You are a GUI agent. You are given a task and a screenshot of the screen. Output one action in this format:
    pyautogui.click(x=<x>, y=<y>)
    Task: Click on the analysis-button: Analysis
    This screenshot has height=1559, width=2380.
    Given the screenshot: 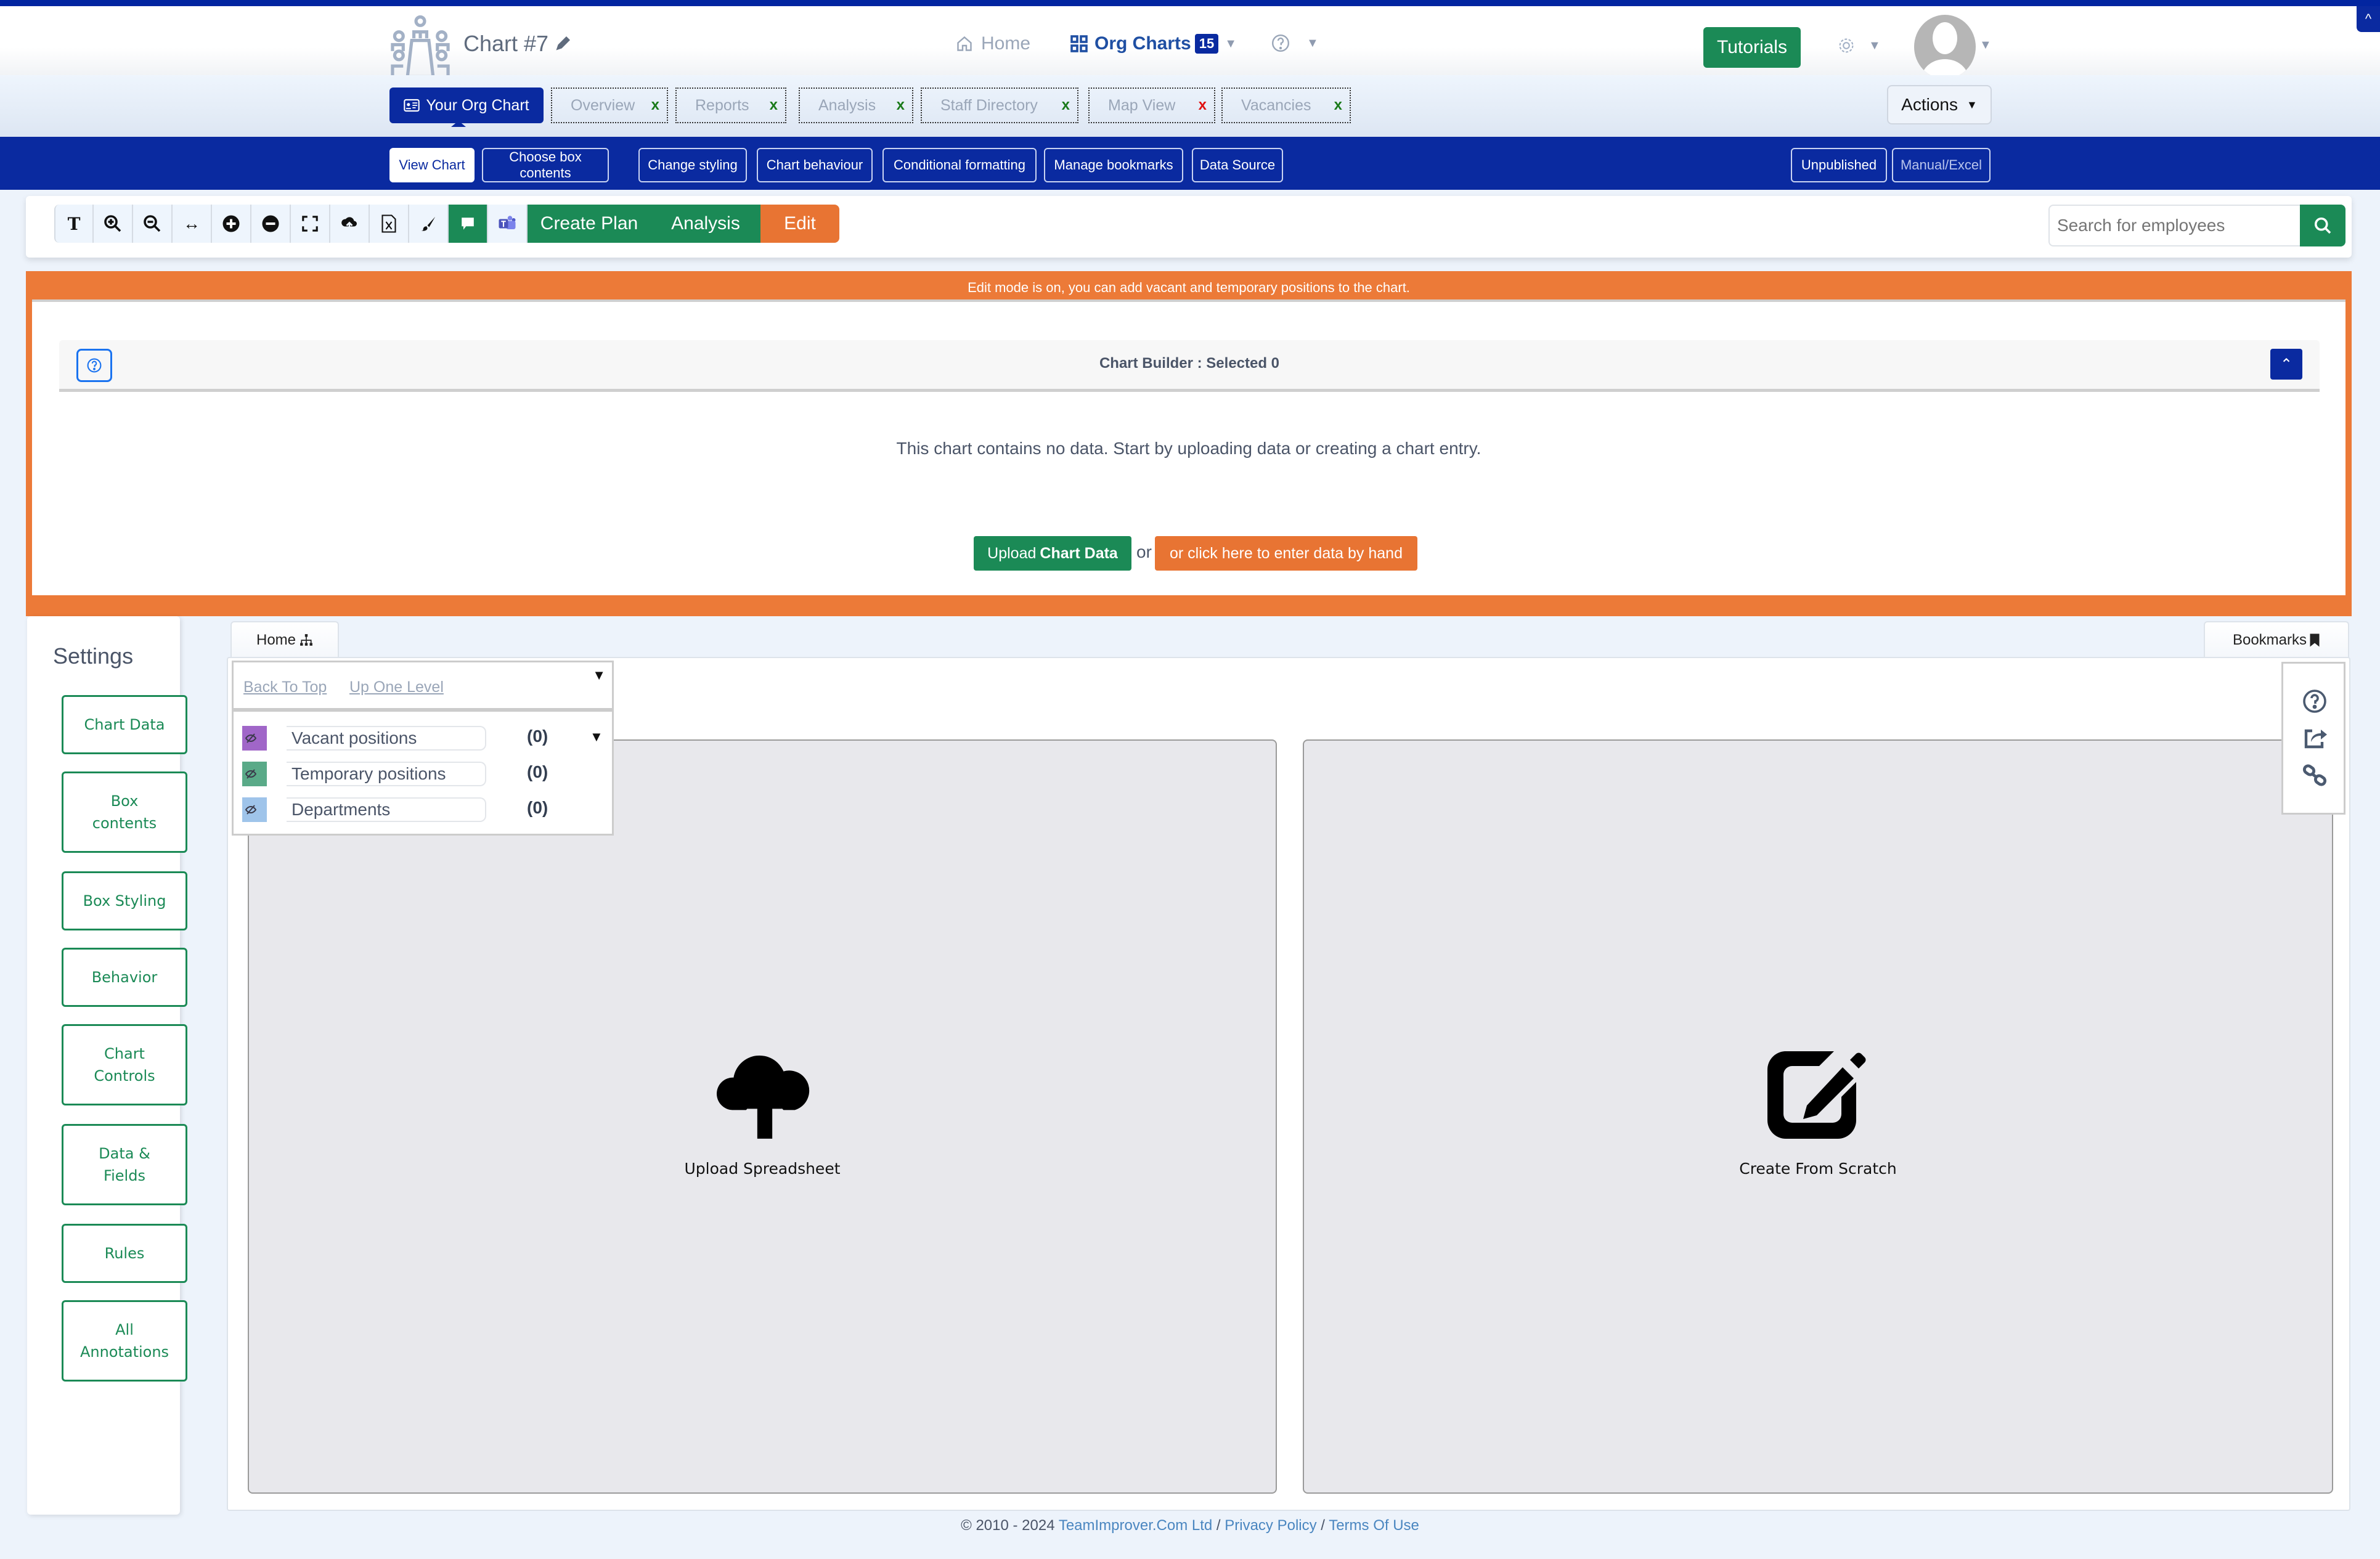 What is the action you would take?
    pyautogui.click(x=705, y=224)
    